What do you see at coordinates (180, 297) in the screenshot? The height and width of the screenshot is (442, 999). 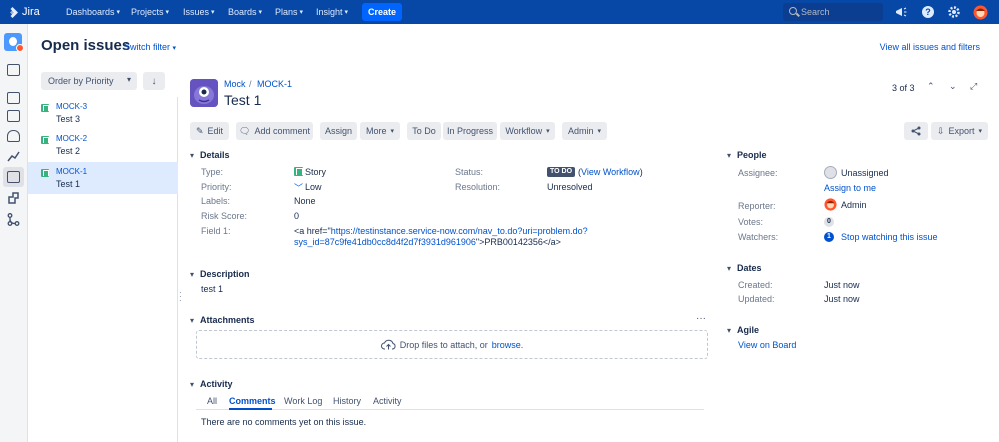 I see `resize-handle: · · ·` at bounding box center [180, 297].